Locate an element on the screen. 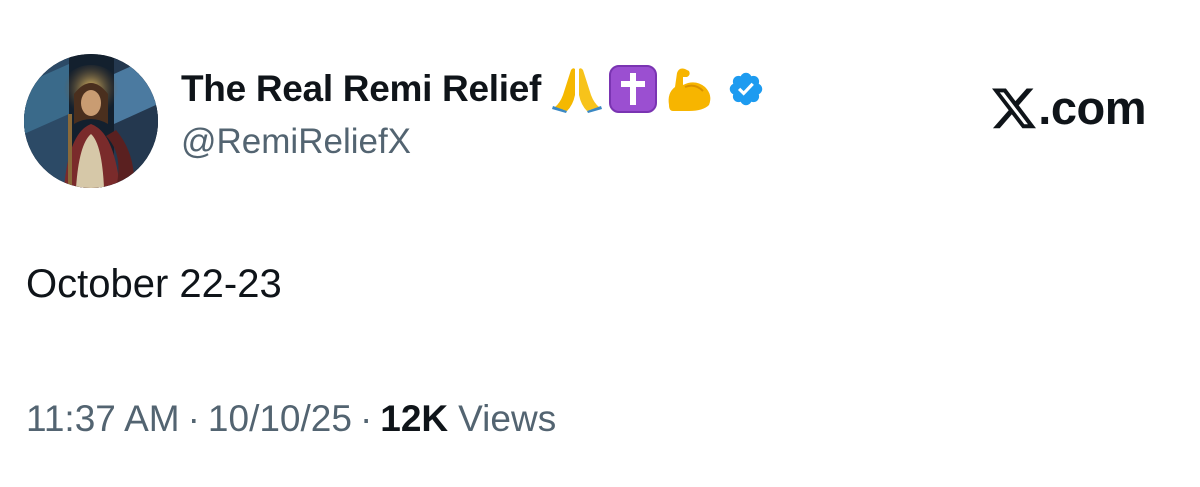  tweet-time: 11:37 AM is located at coordinates (103, 419).